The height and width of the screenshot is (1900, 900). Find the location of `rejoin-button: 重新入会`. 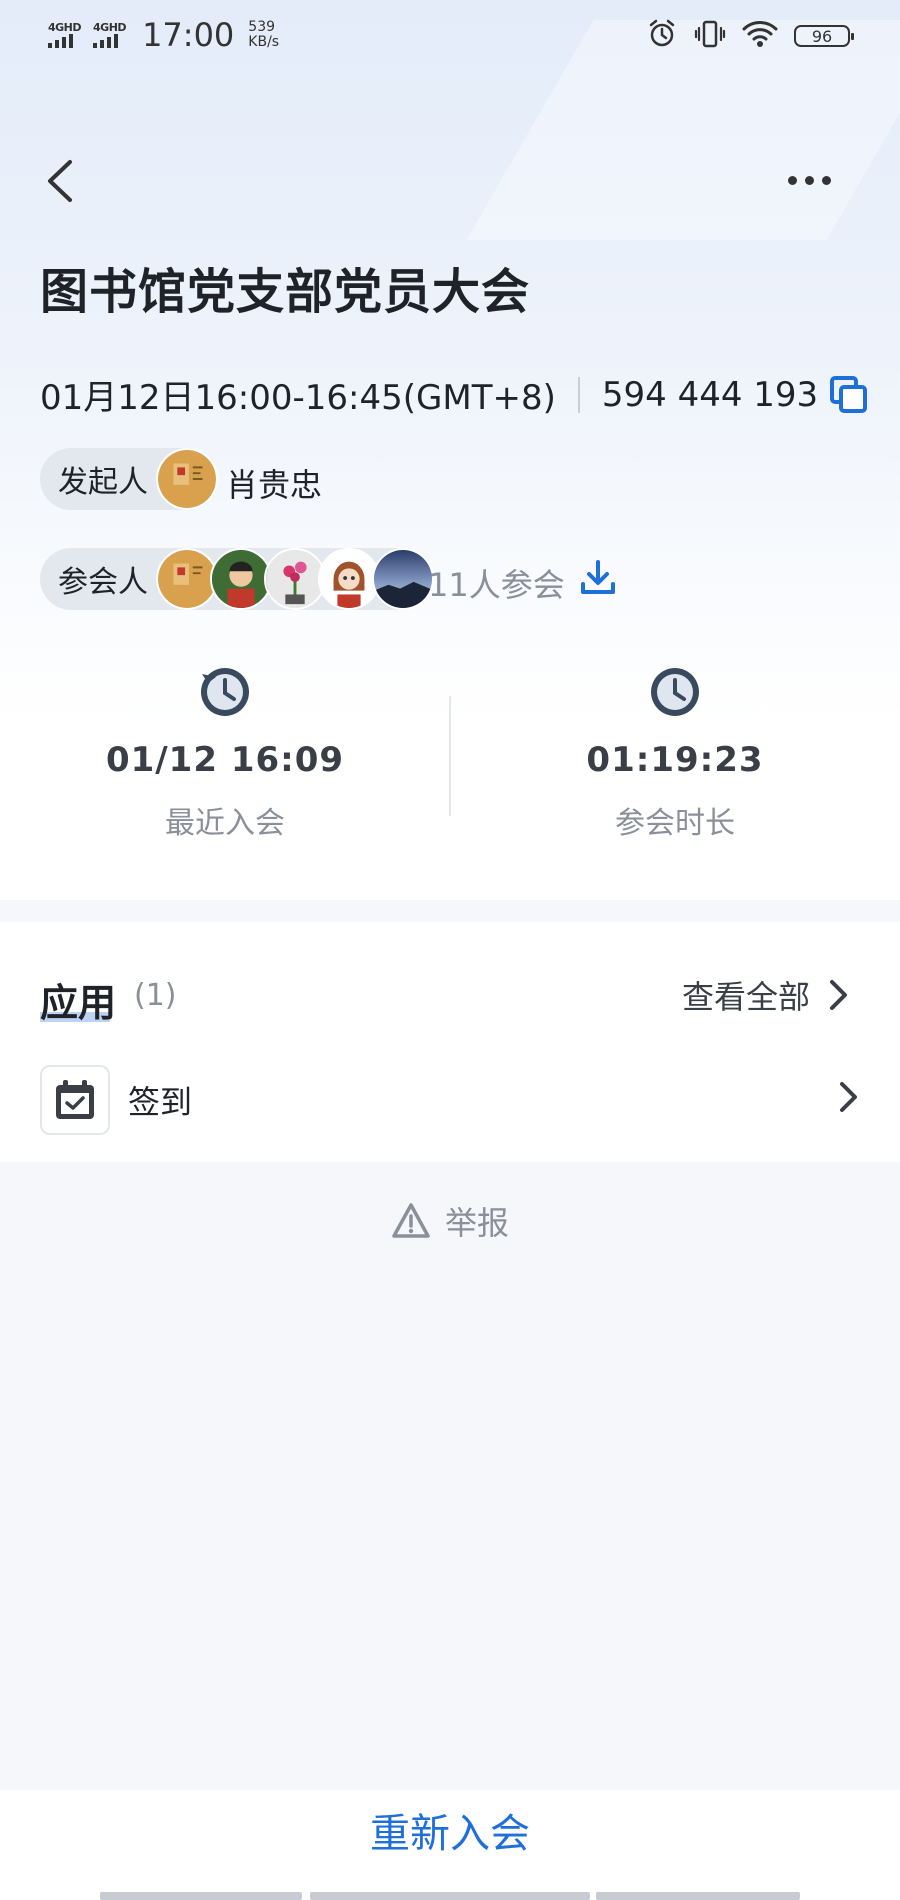

rejoin-button: 重新入会 is located at coordinates (450, 1830).